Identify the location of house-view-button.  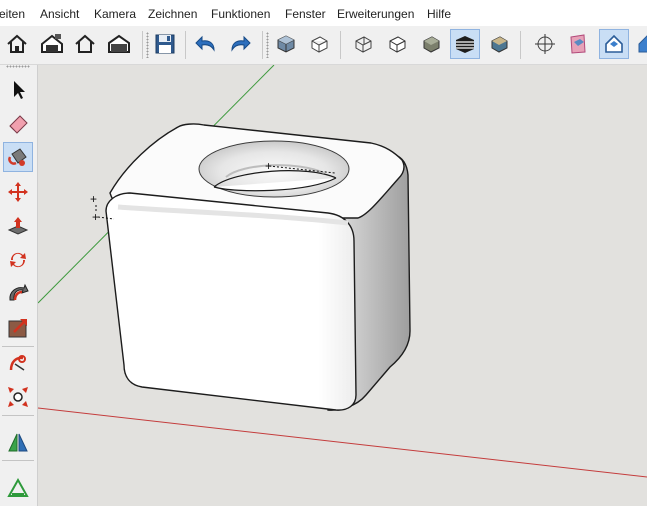
(614, 44).